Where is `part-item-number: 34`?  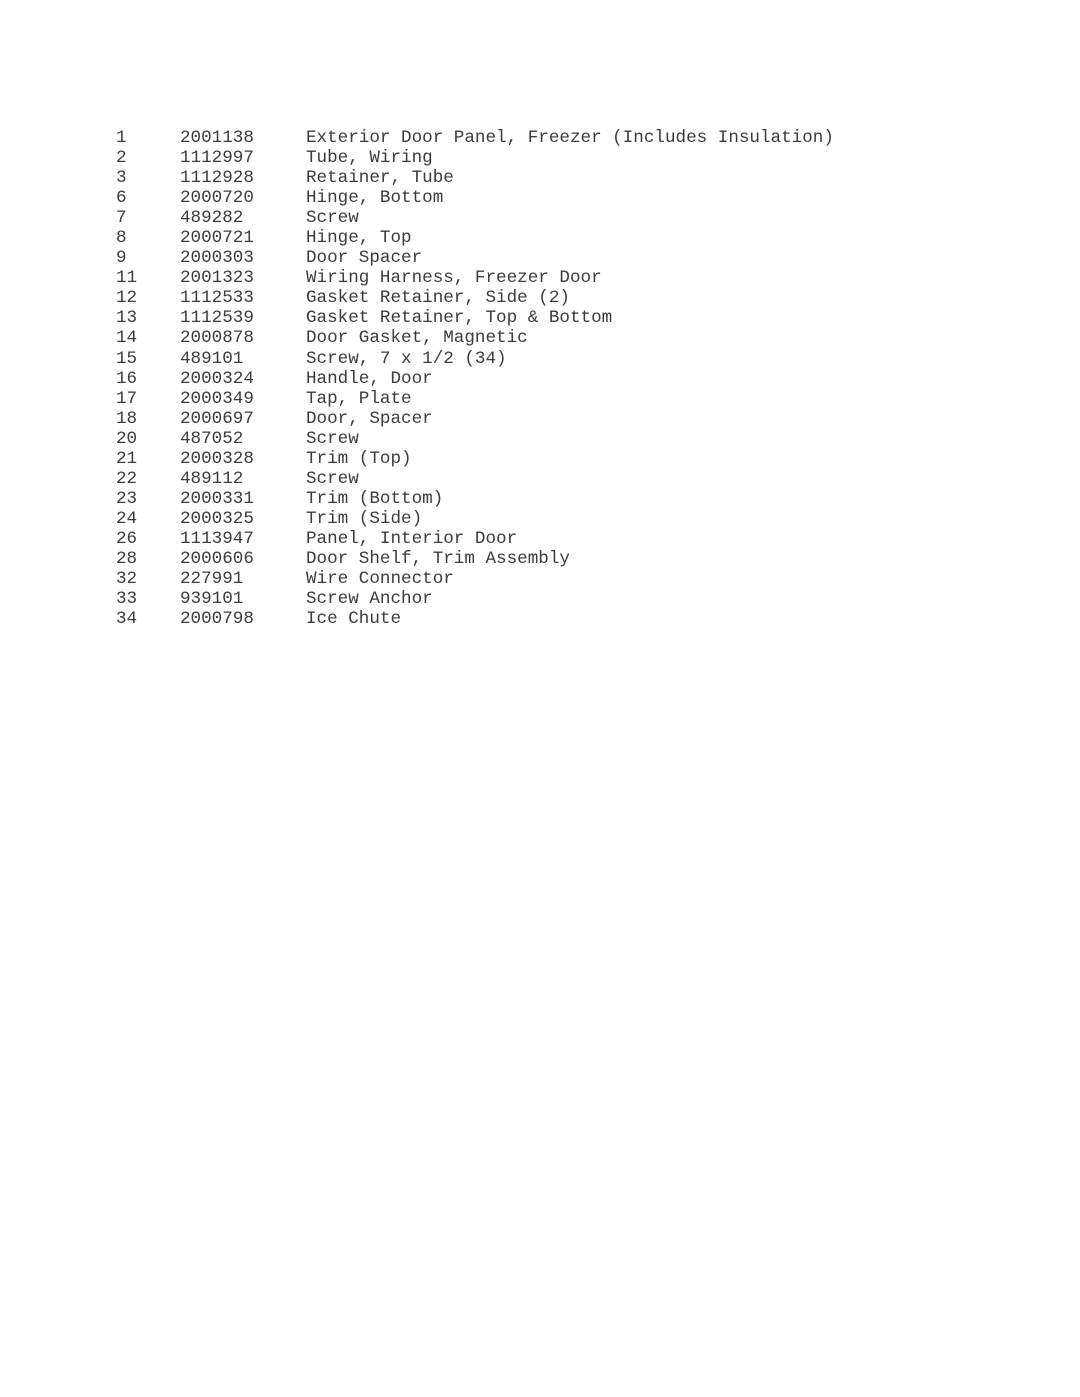 part-item-number: 34 is located at coordinates (127, 619).